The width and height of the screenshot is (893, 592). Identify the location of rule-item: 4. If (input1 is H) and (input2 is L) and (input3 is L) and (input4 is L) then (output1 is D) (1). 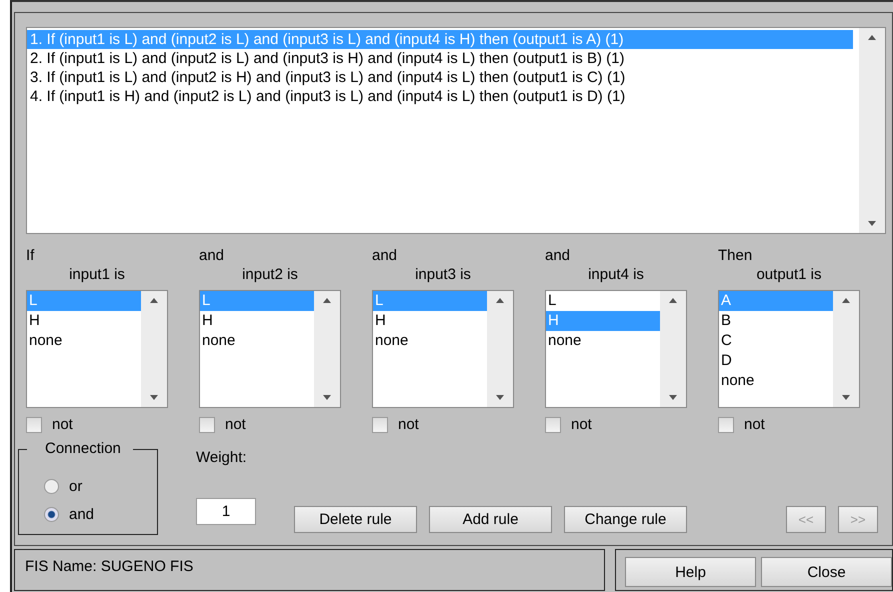
(440, 96).